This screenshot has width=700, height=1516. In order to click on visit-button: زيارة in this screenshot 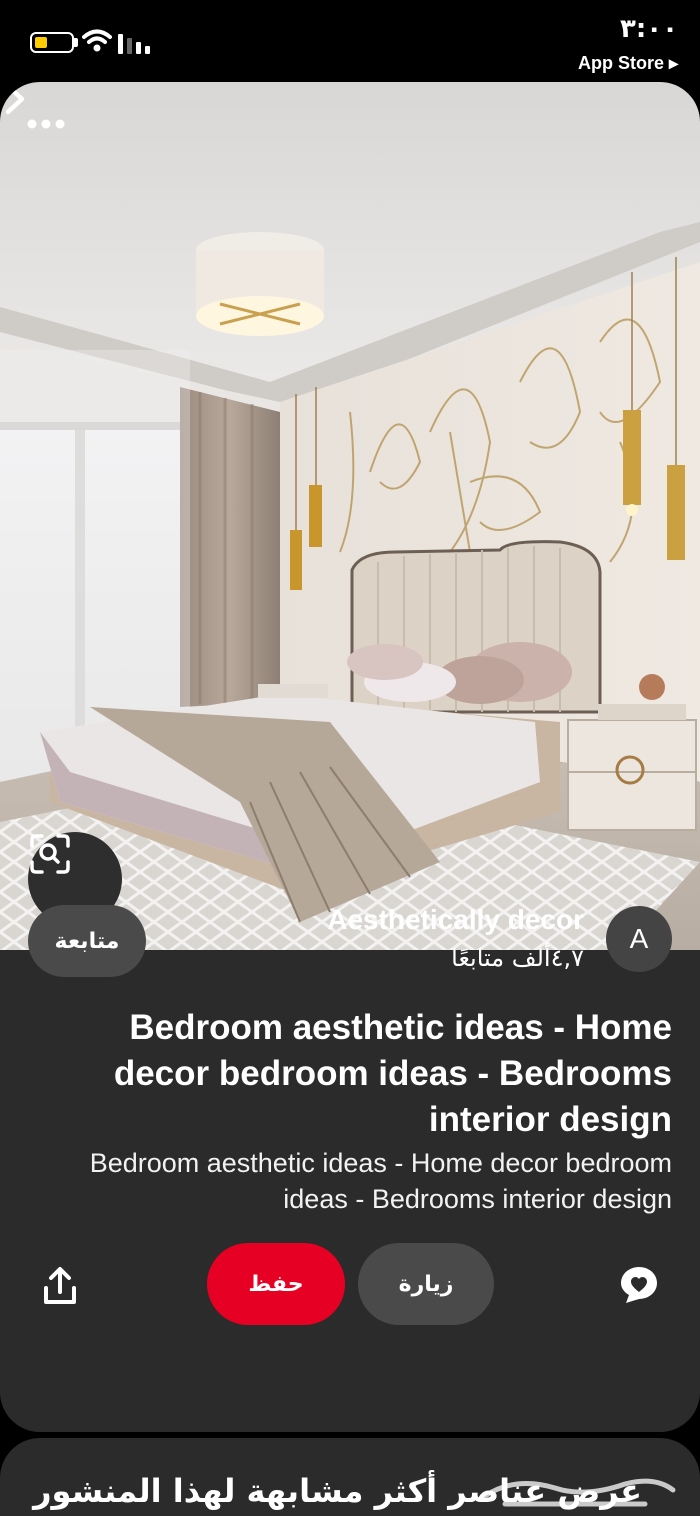, I will do `click(426, 1284)`.